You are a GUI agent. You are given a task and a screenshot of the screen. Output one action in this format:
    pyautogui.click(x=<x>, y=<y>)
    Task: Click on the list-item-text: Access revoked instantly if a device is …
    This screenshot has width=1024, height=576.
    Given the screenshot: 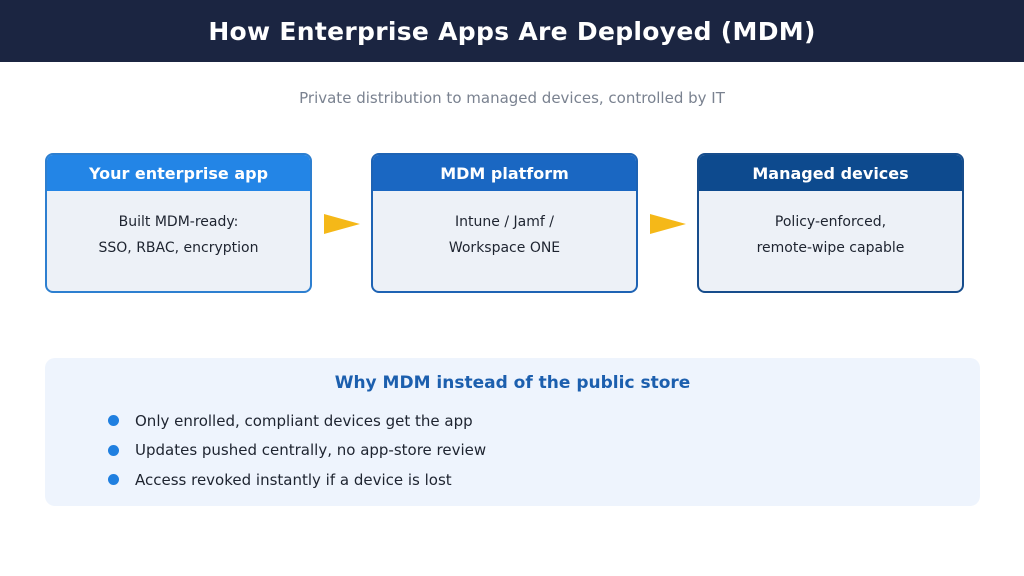 What is the action you would take?
    pyautogui.click(x=293, y=479)
    